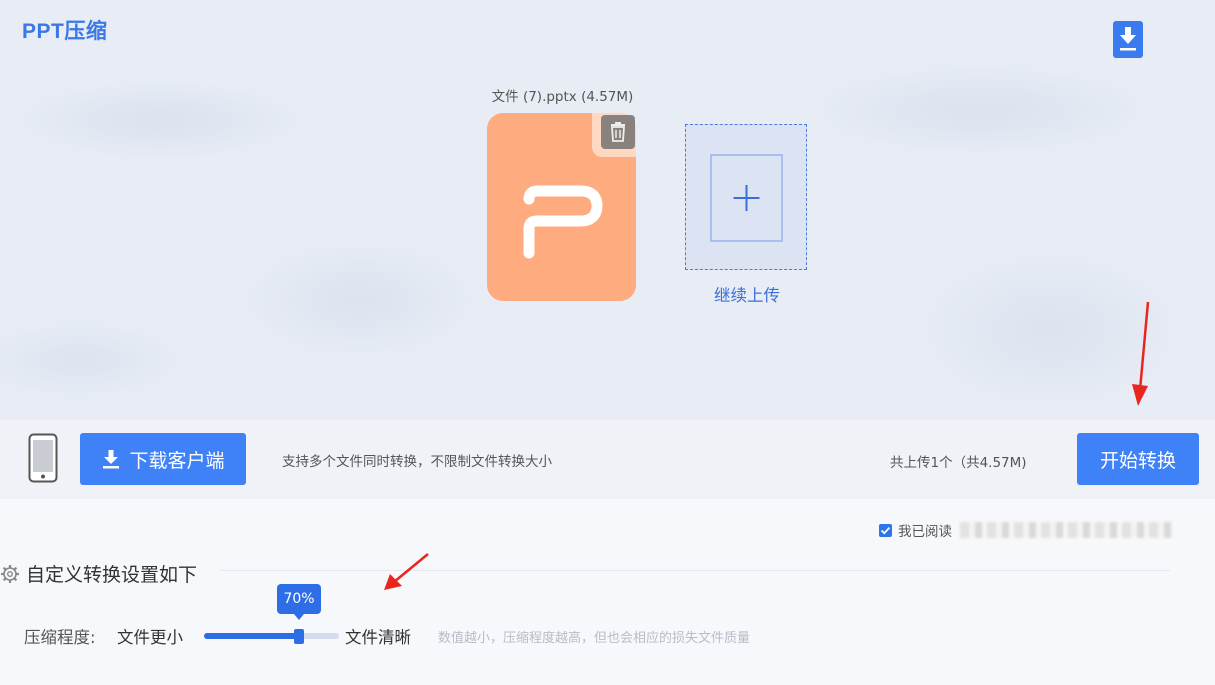 The image size is (1215, 685). What do you see at coordinates (378, 637) in the screenshot?
I see `clearer-file-label: 文件清晰` at bounding box center [378, 637].